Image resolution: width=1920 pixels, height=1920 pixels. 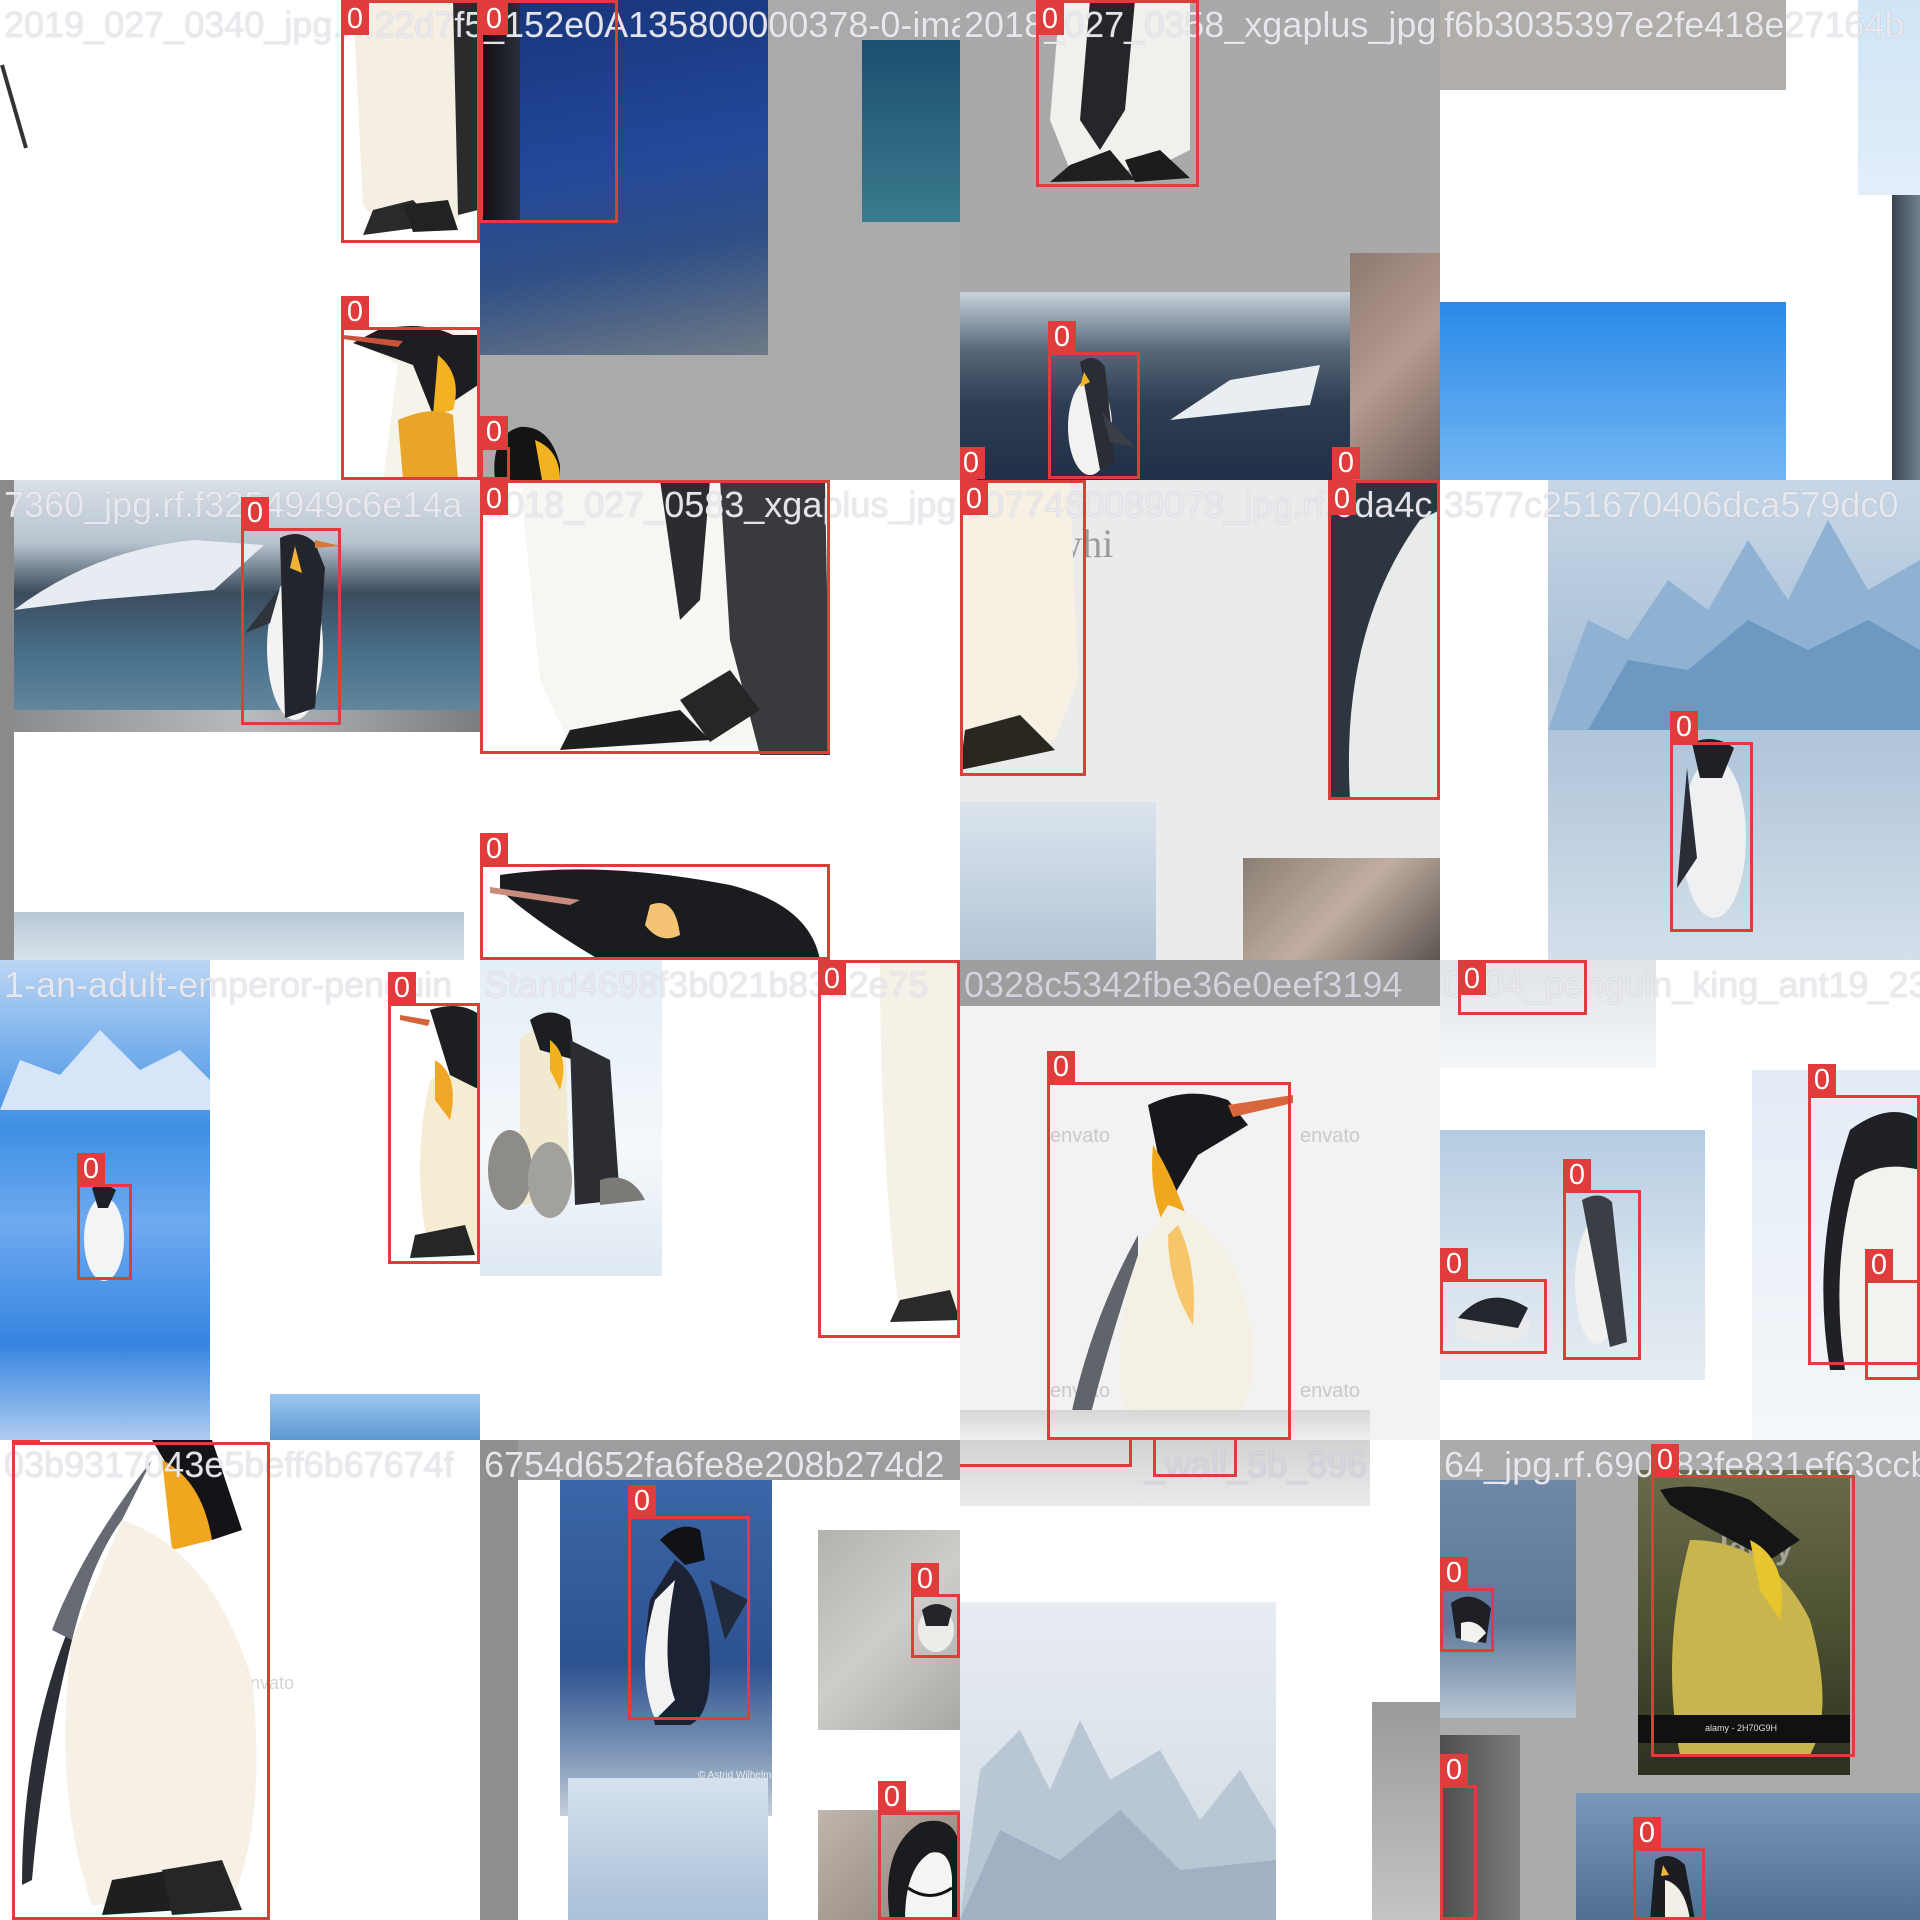 I want to click on water-photo, so click(x=911, y=131).